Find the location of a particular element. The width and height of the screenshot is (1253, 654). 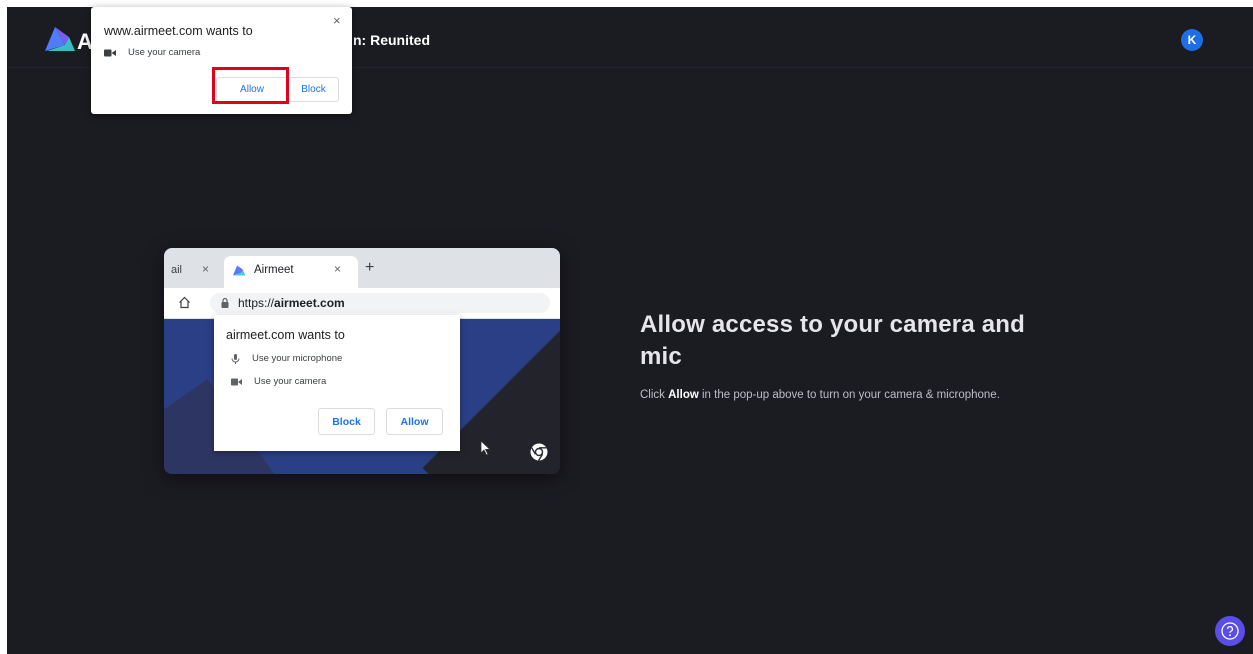

allow-button: Allow is located at coordinates (252, 89).